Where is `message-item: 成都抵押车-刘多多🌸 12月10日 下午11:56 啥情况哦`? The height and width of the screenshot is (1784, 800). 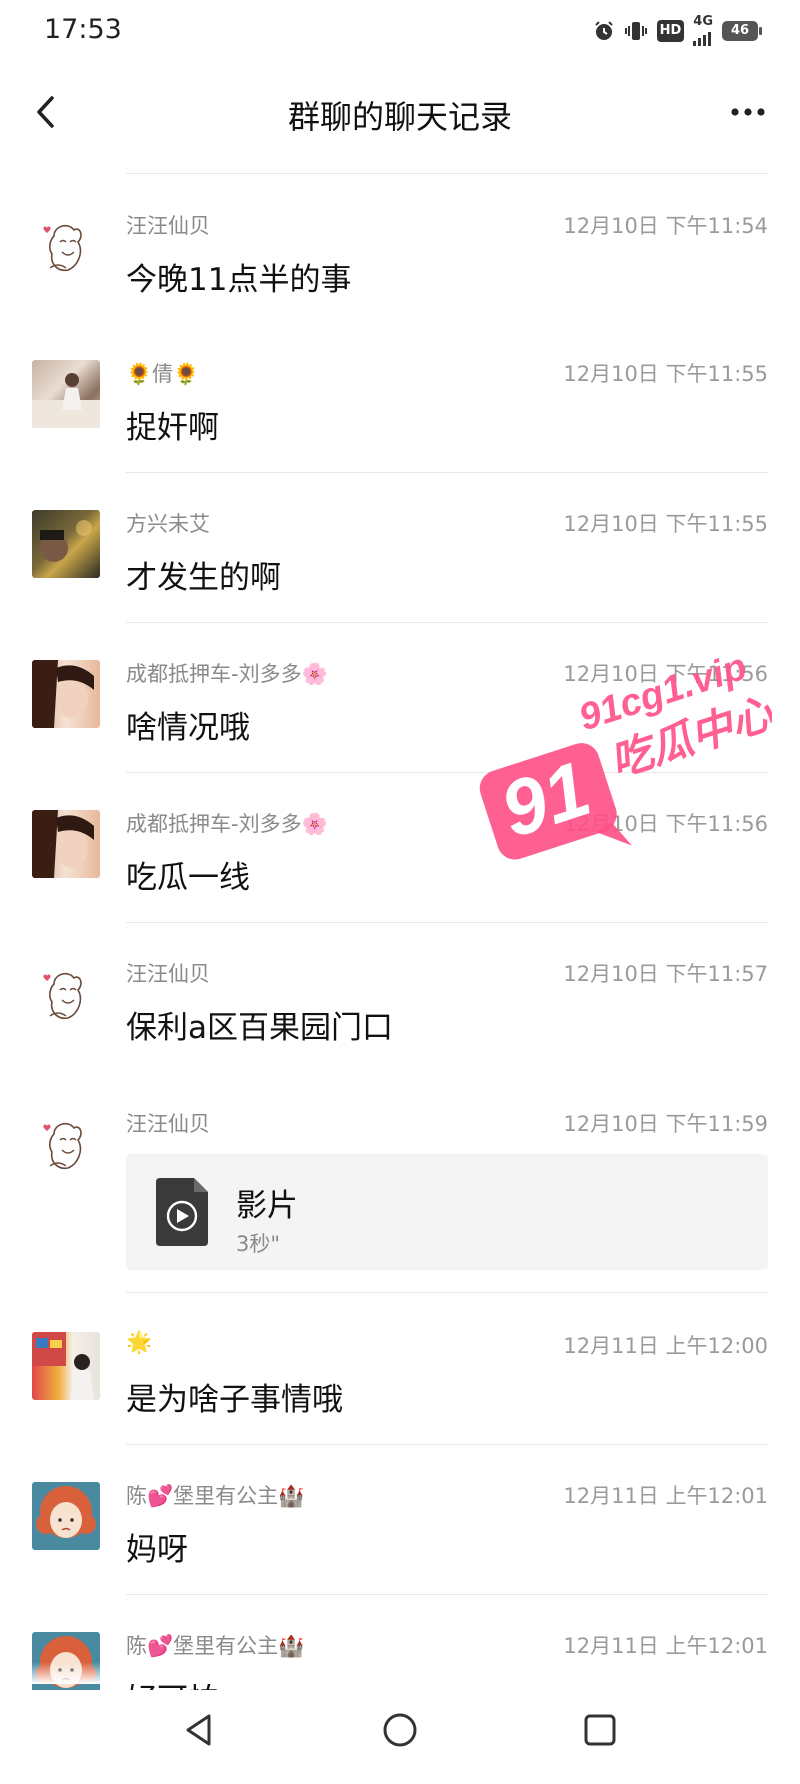
message-item: 成都抵押车-刘多多🌸 12月10日 下午11:56 啥情况哦 is located at coordinates (400, 713).